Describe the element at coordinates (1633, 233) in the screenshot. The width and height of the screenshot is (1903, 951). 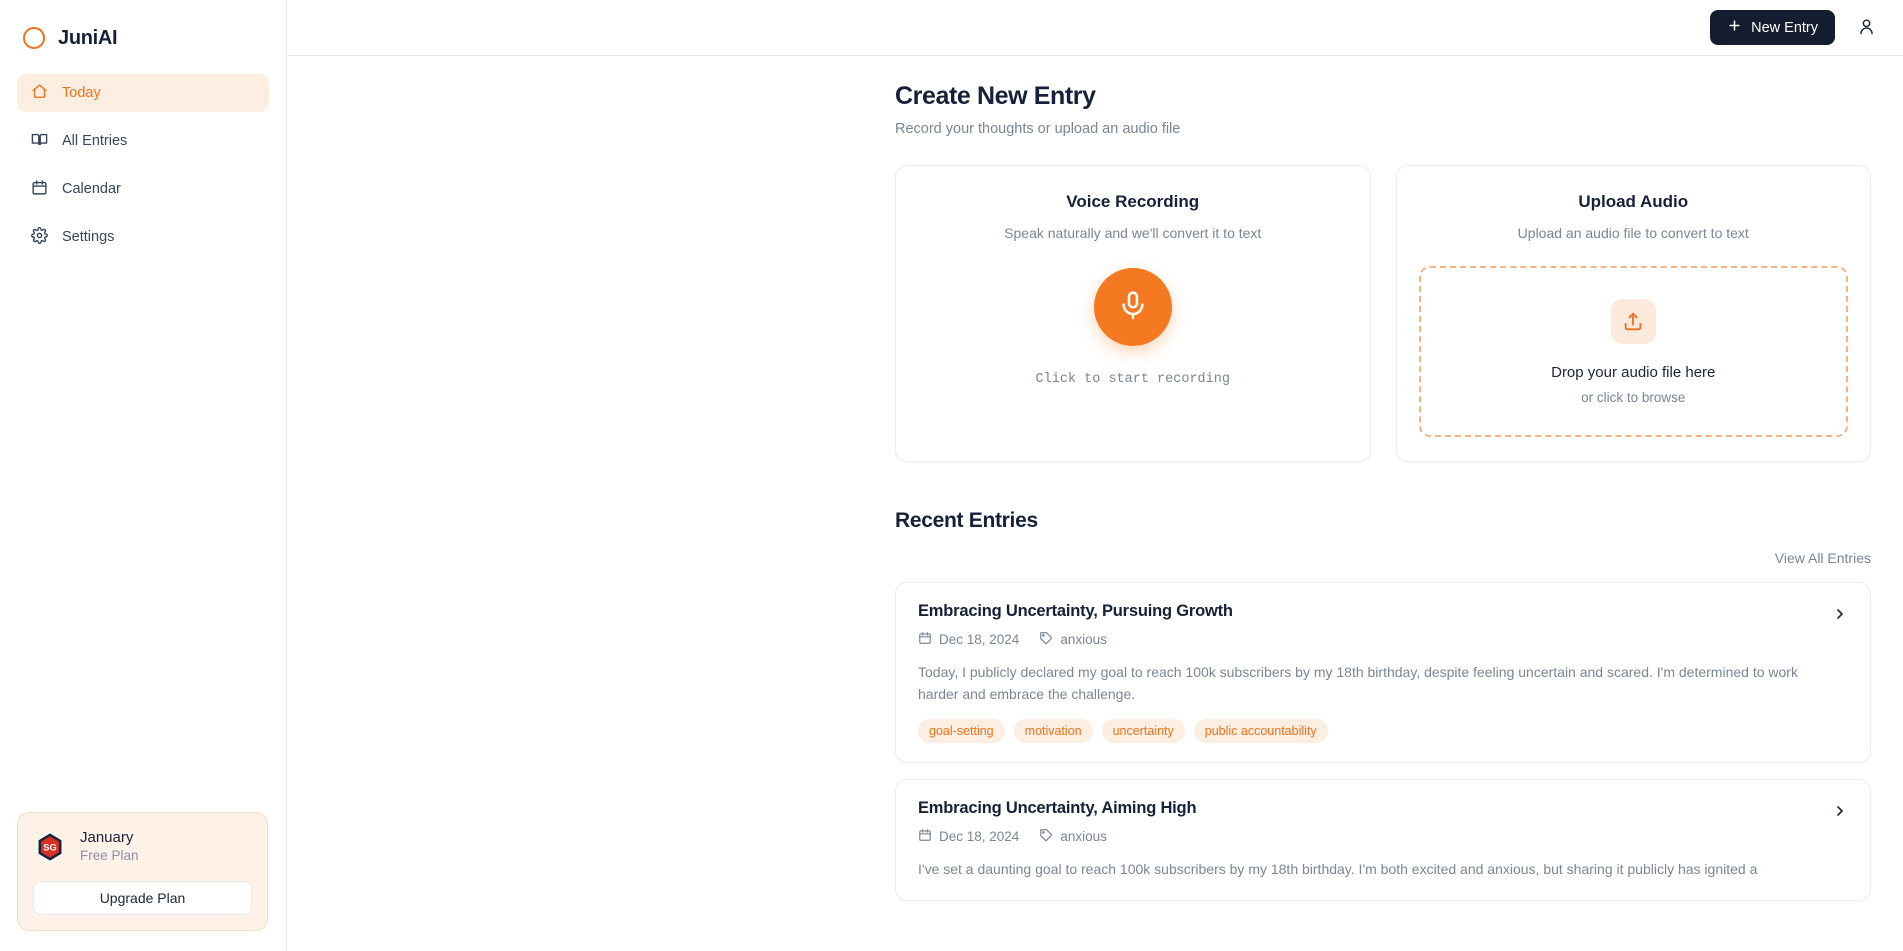
I see `upload-card-subtitle: Upload an audio file to convert to text` at that location.